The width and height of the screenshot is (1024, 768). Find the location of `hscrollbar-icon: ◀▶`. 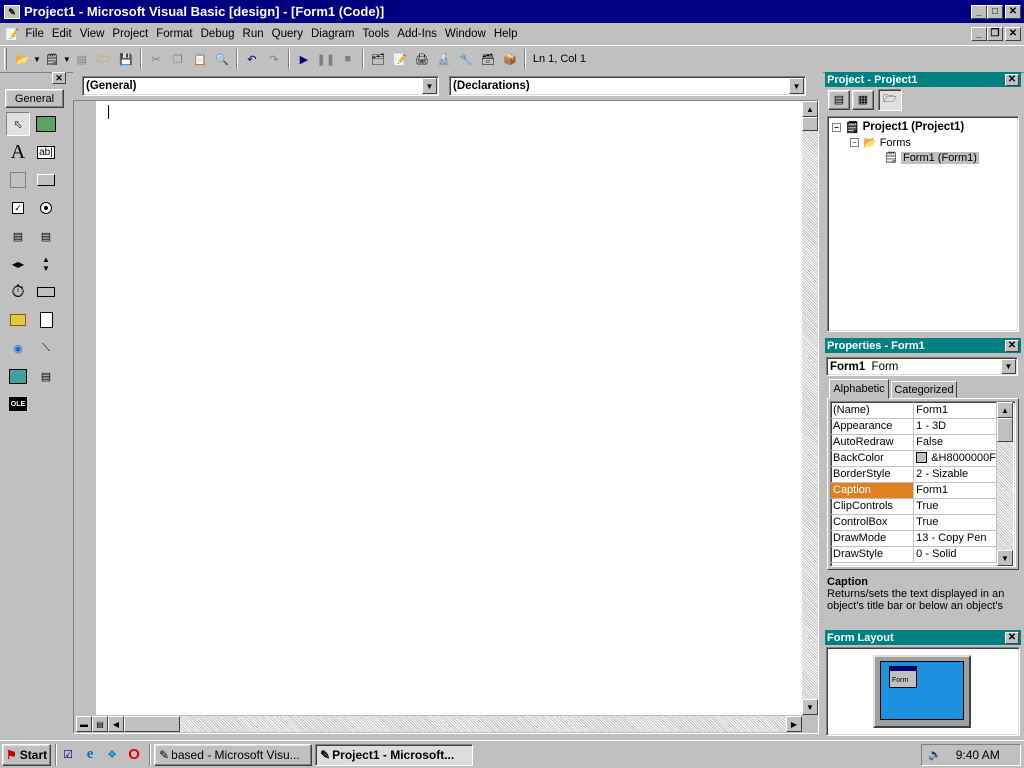

hscrollbar-icon: ◀▶ is located at coordinates (18, 264).